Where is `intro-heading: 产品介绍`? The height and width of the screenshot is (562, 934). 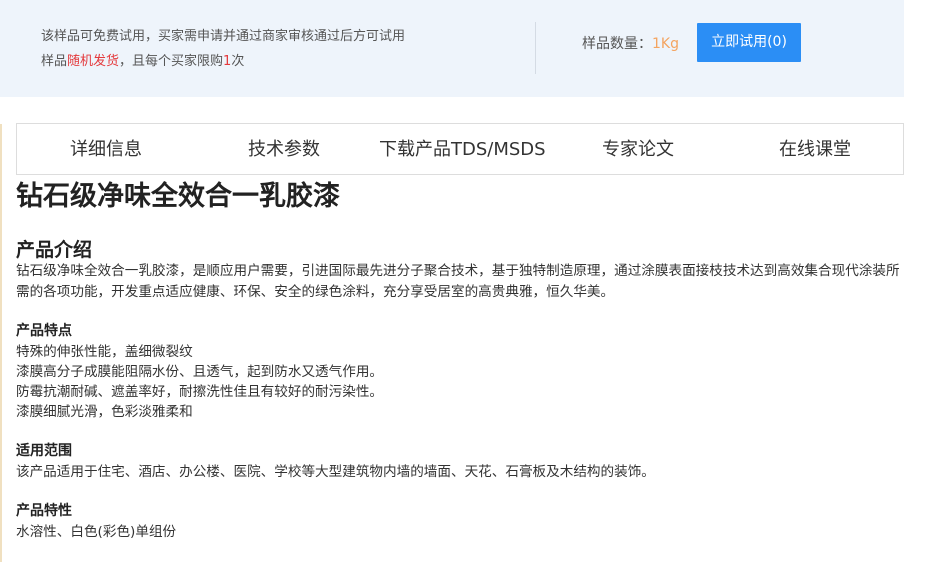 intro-heading: 产品介绍 is located at coordinates (54, 250).